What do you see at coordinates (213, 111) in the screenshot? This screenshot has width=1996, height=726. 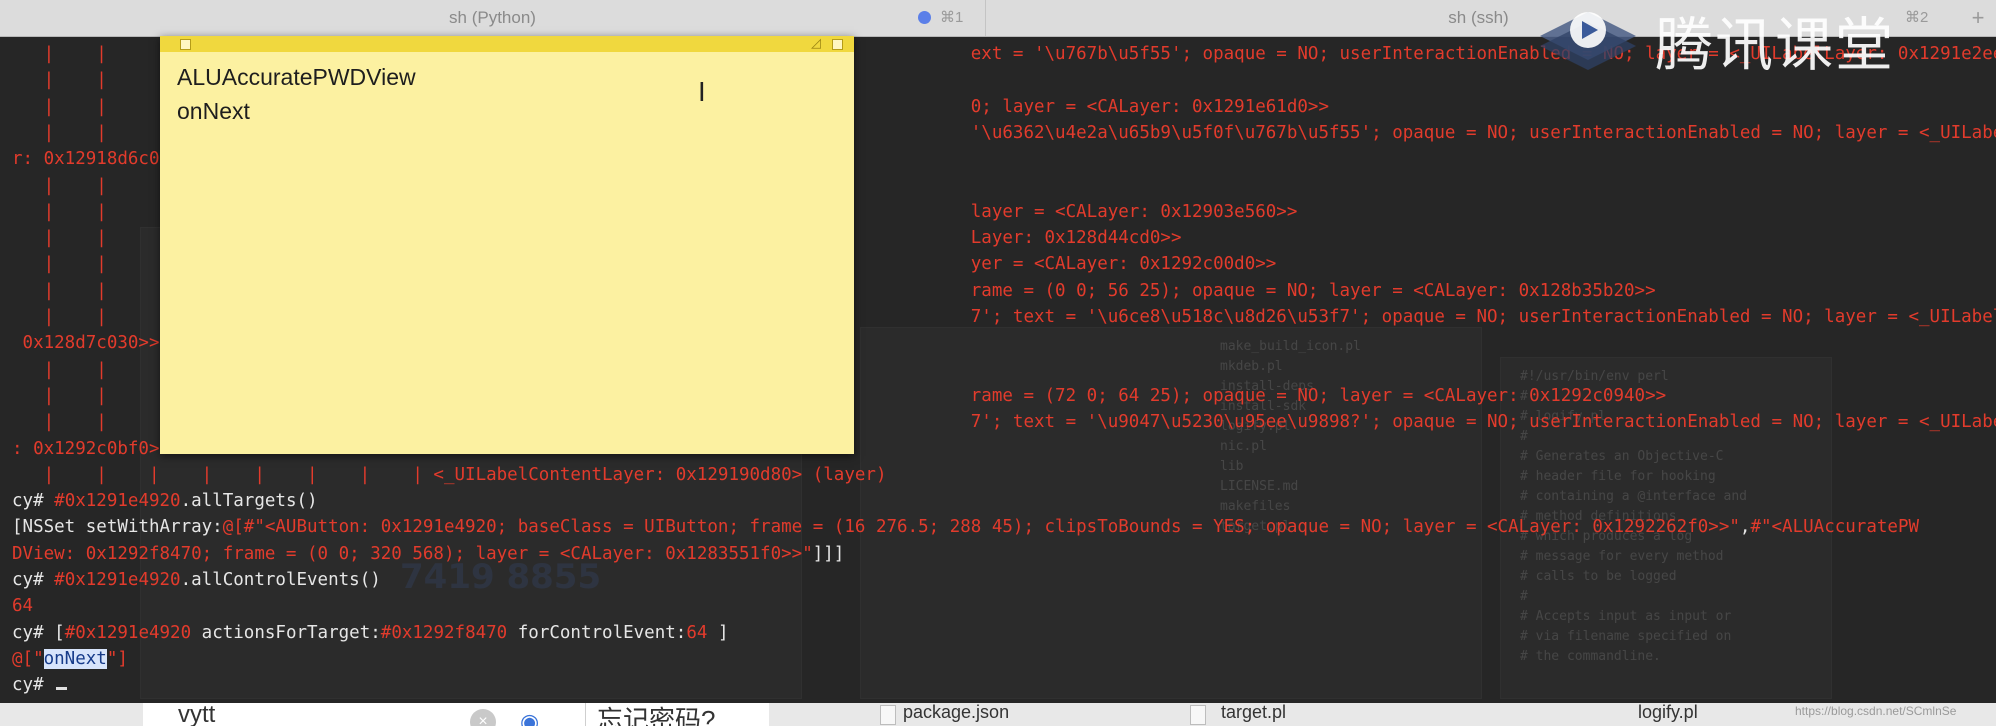 I see `sticky-note-line: onNext` at bounding box center [213, 111].